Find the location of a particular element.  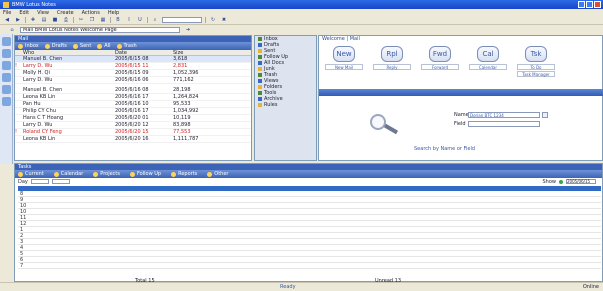

function-panel-title: Welcome | Mail is located at coordinates (341, 39).